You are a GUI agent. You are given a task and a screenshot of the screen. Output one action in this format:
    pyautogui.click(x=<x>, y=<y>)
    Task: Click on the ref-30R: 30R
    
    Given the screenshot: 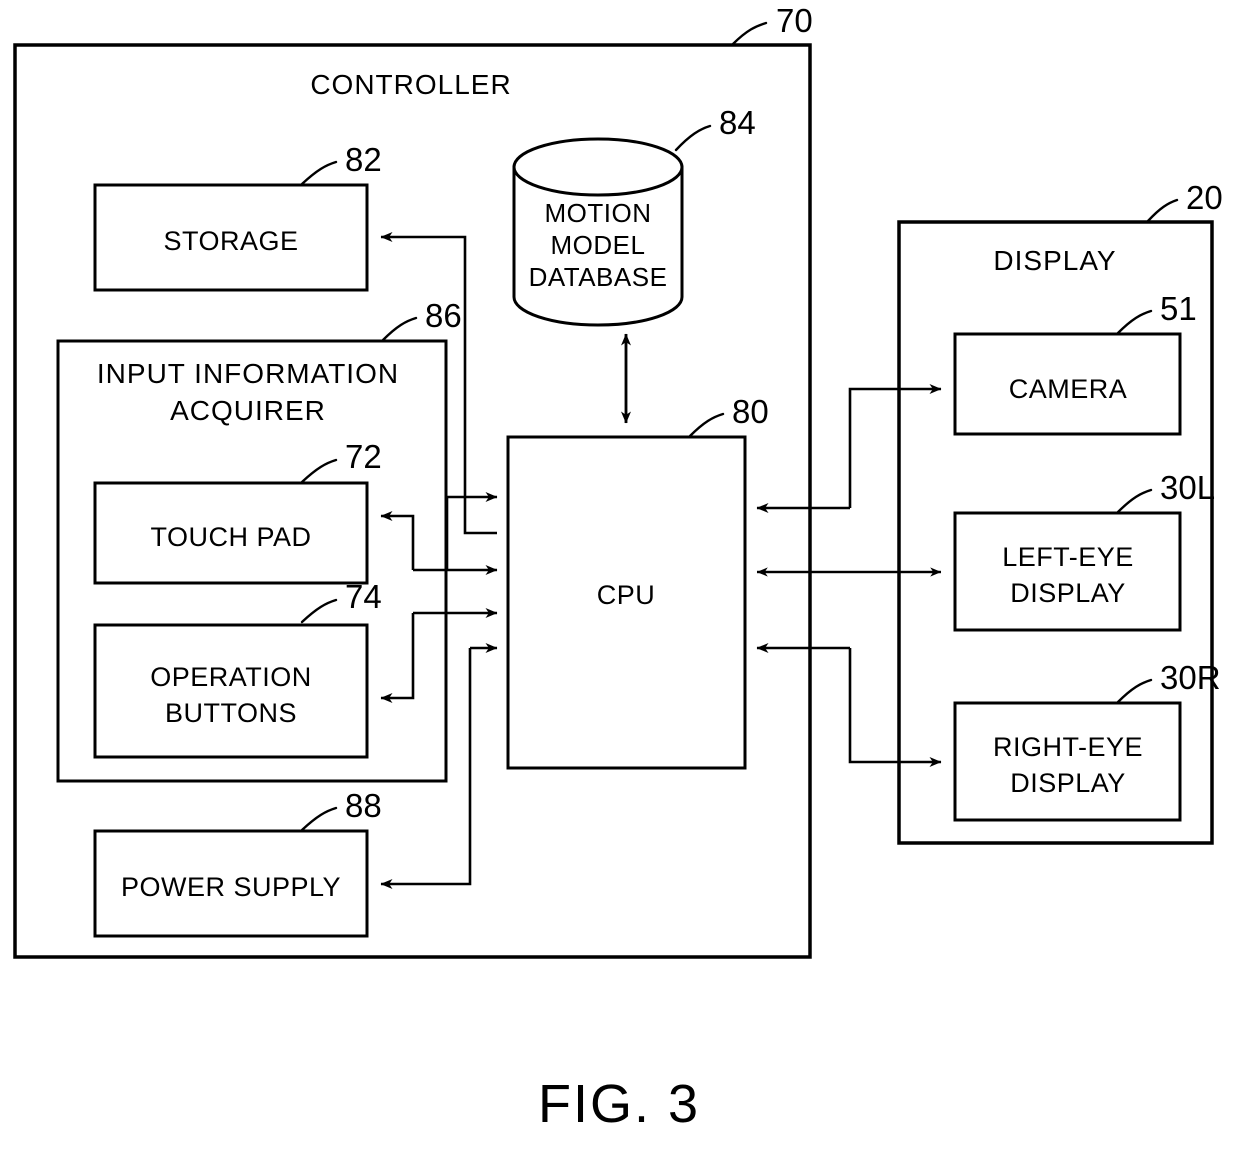 What is the action you would take?
    pyautogui.click(x=1190, y=677)
    